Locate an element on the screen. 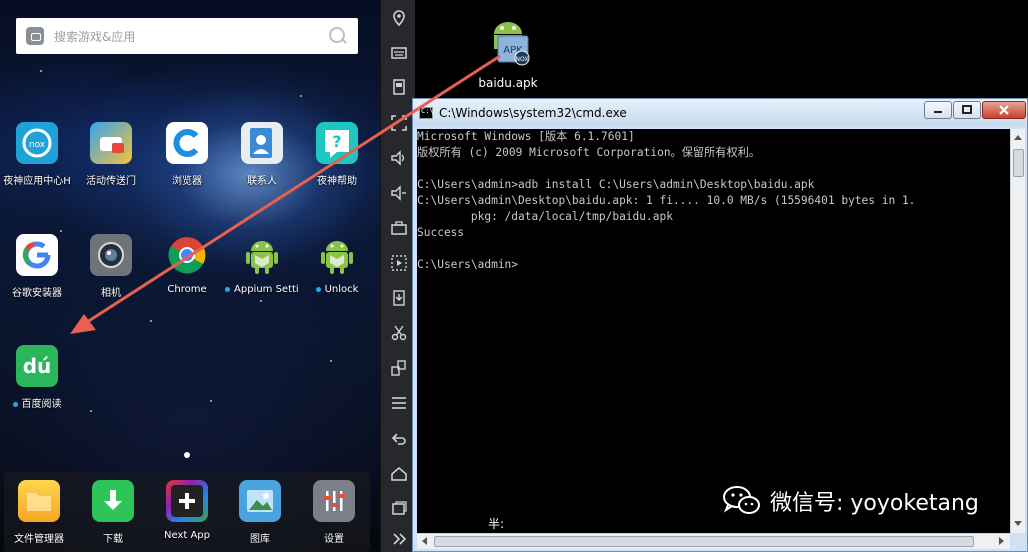  wechat-icon is located at coordinates (741, 500).